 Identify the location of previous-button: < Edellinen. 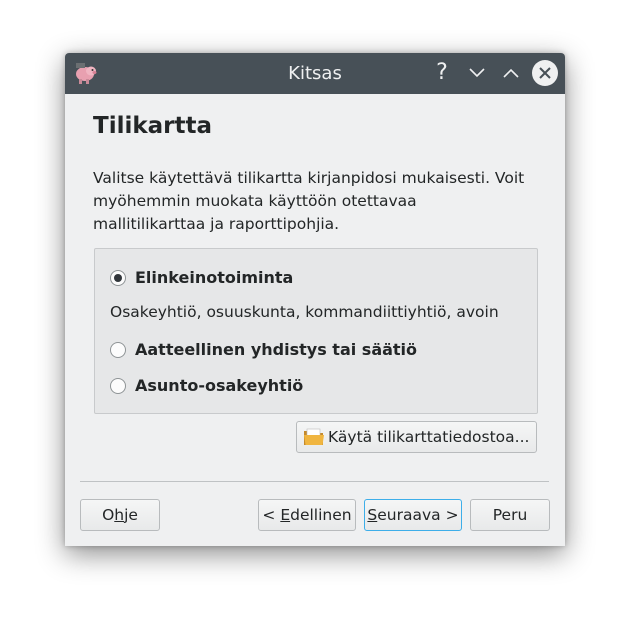
(307, 515).